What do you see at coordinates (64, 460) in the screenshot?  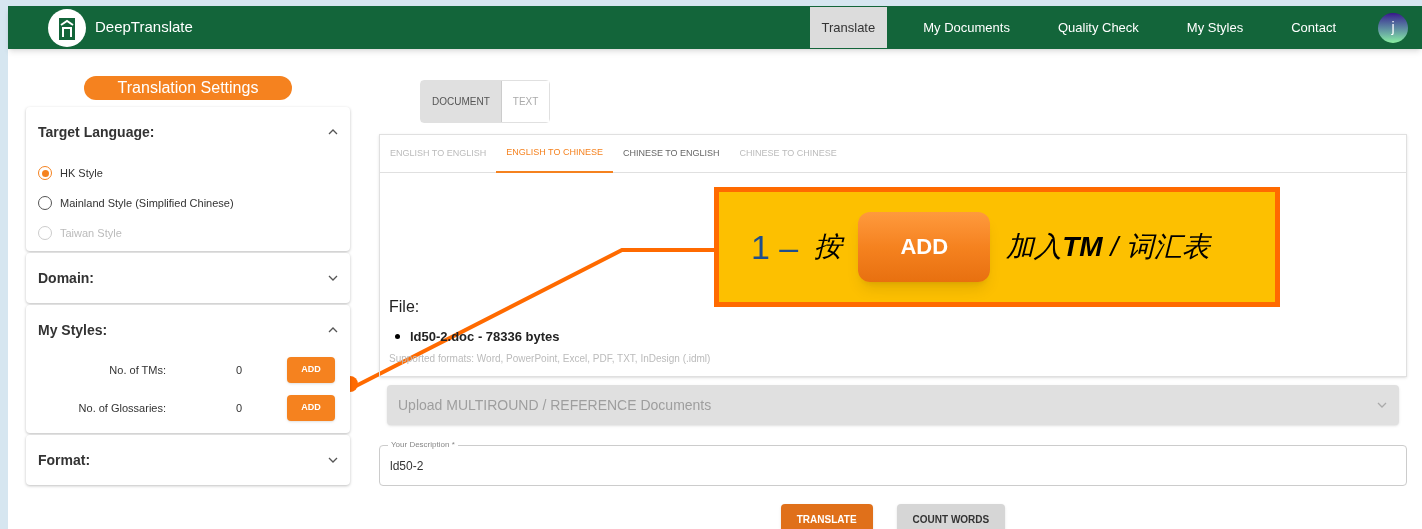 I see `panel-title: Format:` at bounding box center [64, 460].